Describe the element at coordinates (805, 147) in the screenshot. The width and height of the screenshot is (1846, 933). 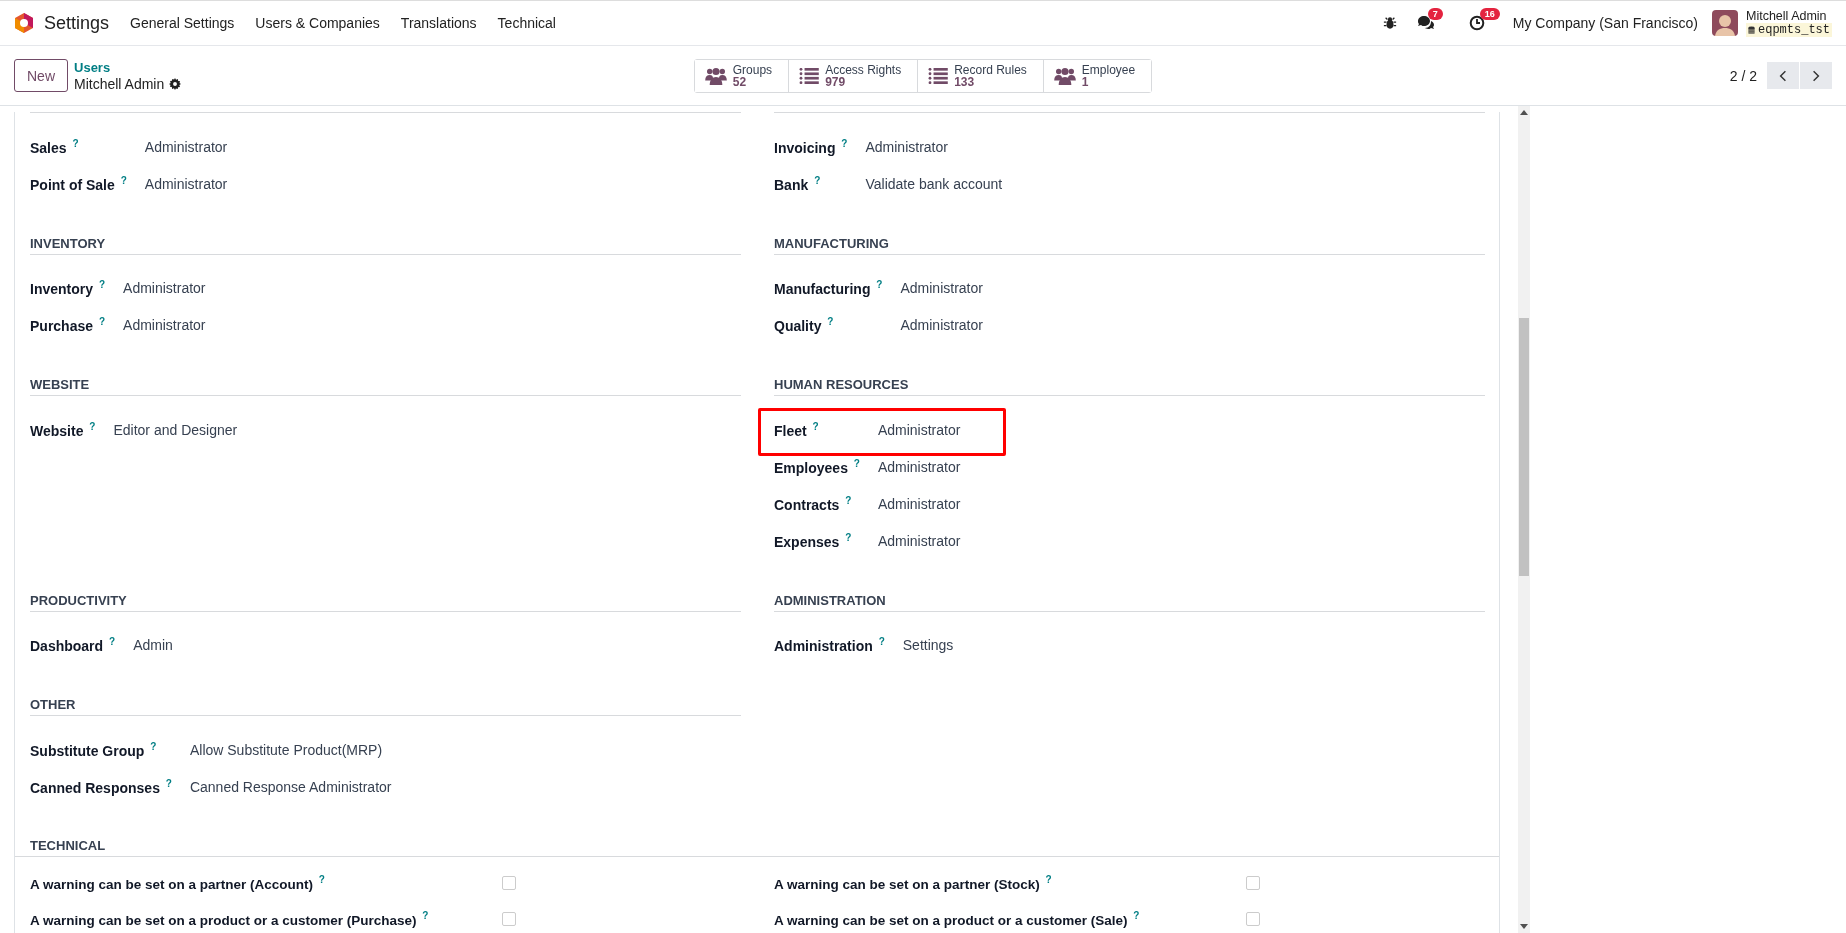
I see `field-label: Invoicing` at that location.